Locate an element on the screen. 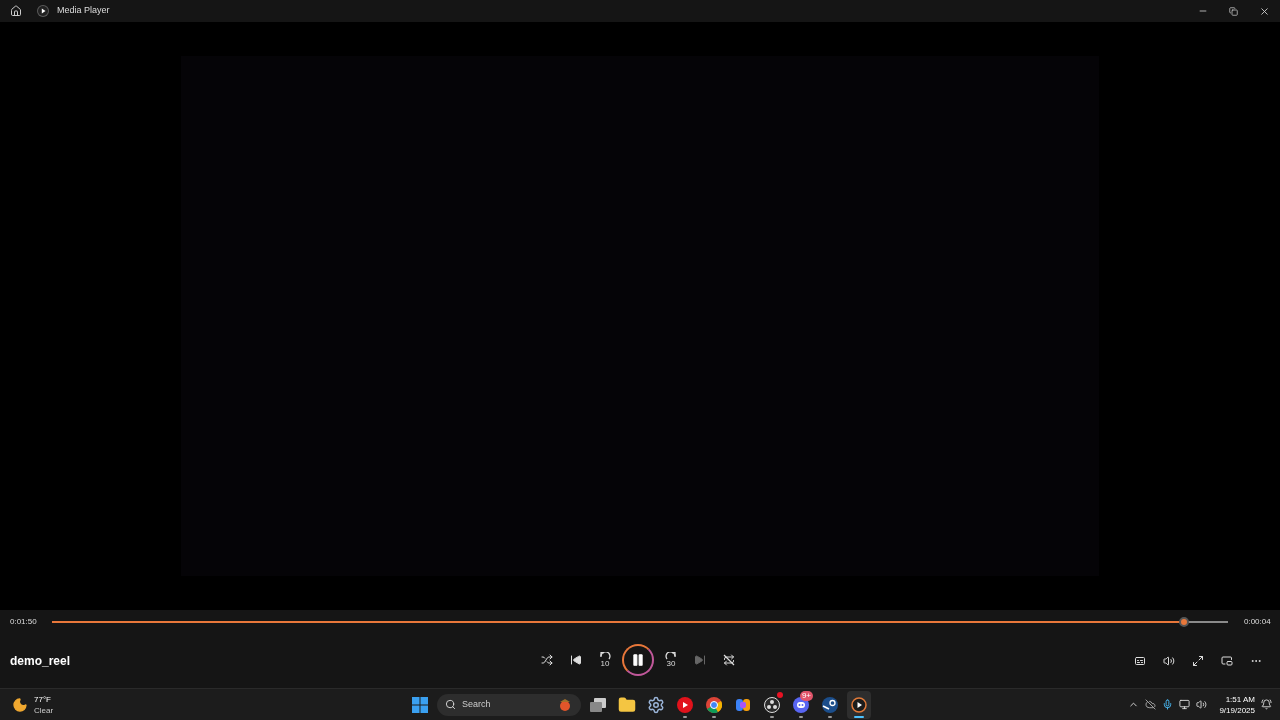 This screenshot has width=1280, height=720. window-title: Media Player is located at coordinates (83, 11).